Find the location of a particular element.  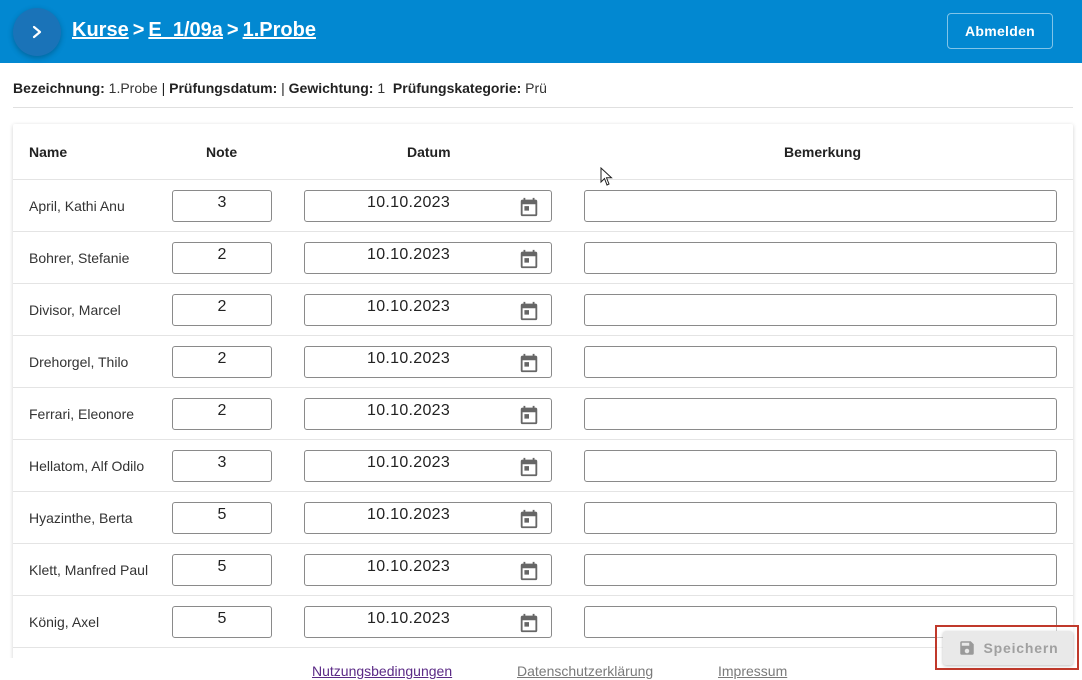

student-name: Hellatom, Alf Odilo is located at coordinates (87, 466).